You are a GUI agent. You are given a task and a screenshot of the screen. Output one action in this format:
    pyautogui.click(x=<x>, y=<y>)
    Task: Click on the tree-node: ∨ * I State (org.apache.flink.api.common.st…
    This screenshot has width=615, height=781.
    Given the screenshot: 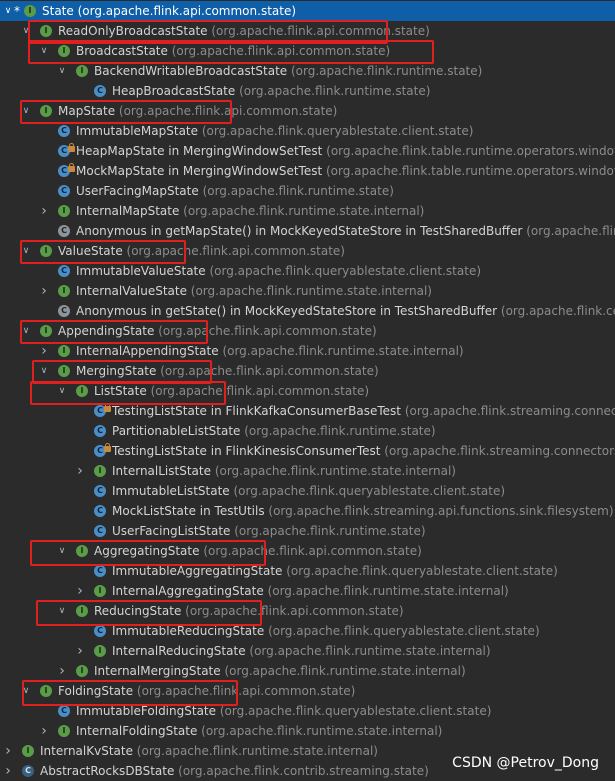 What is the action you would take?
    pyautogui.click(x=307, y=11)
    